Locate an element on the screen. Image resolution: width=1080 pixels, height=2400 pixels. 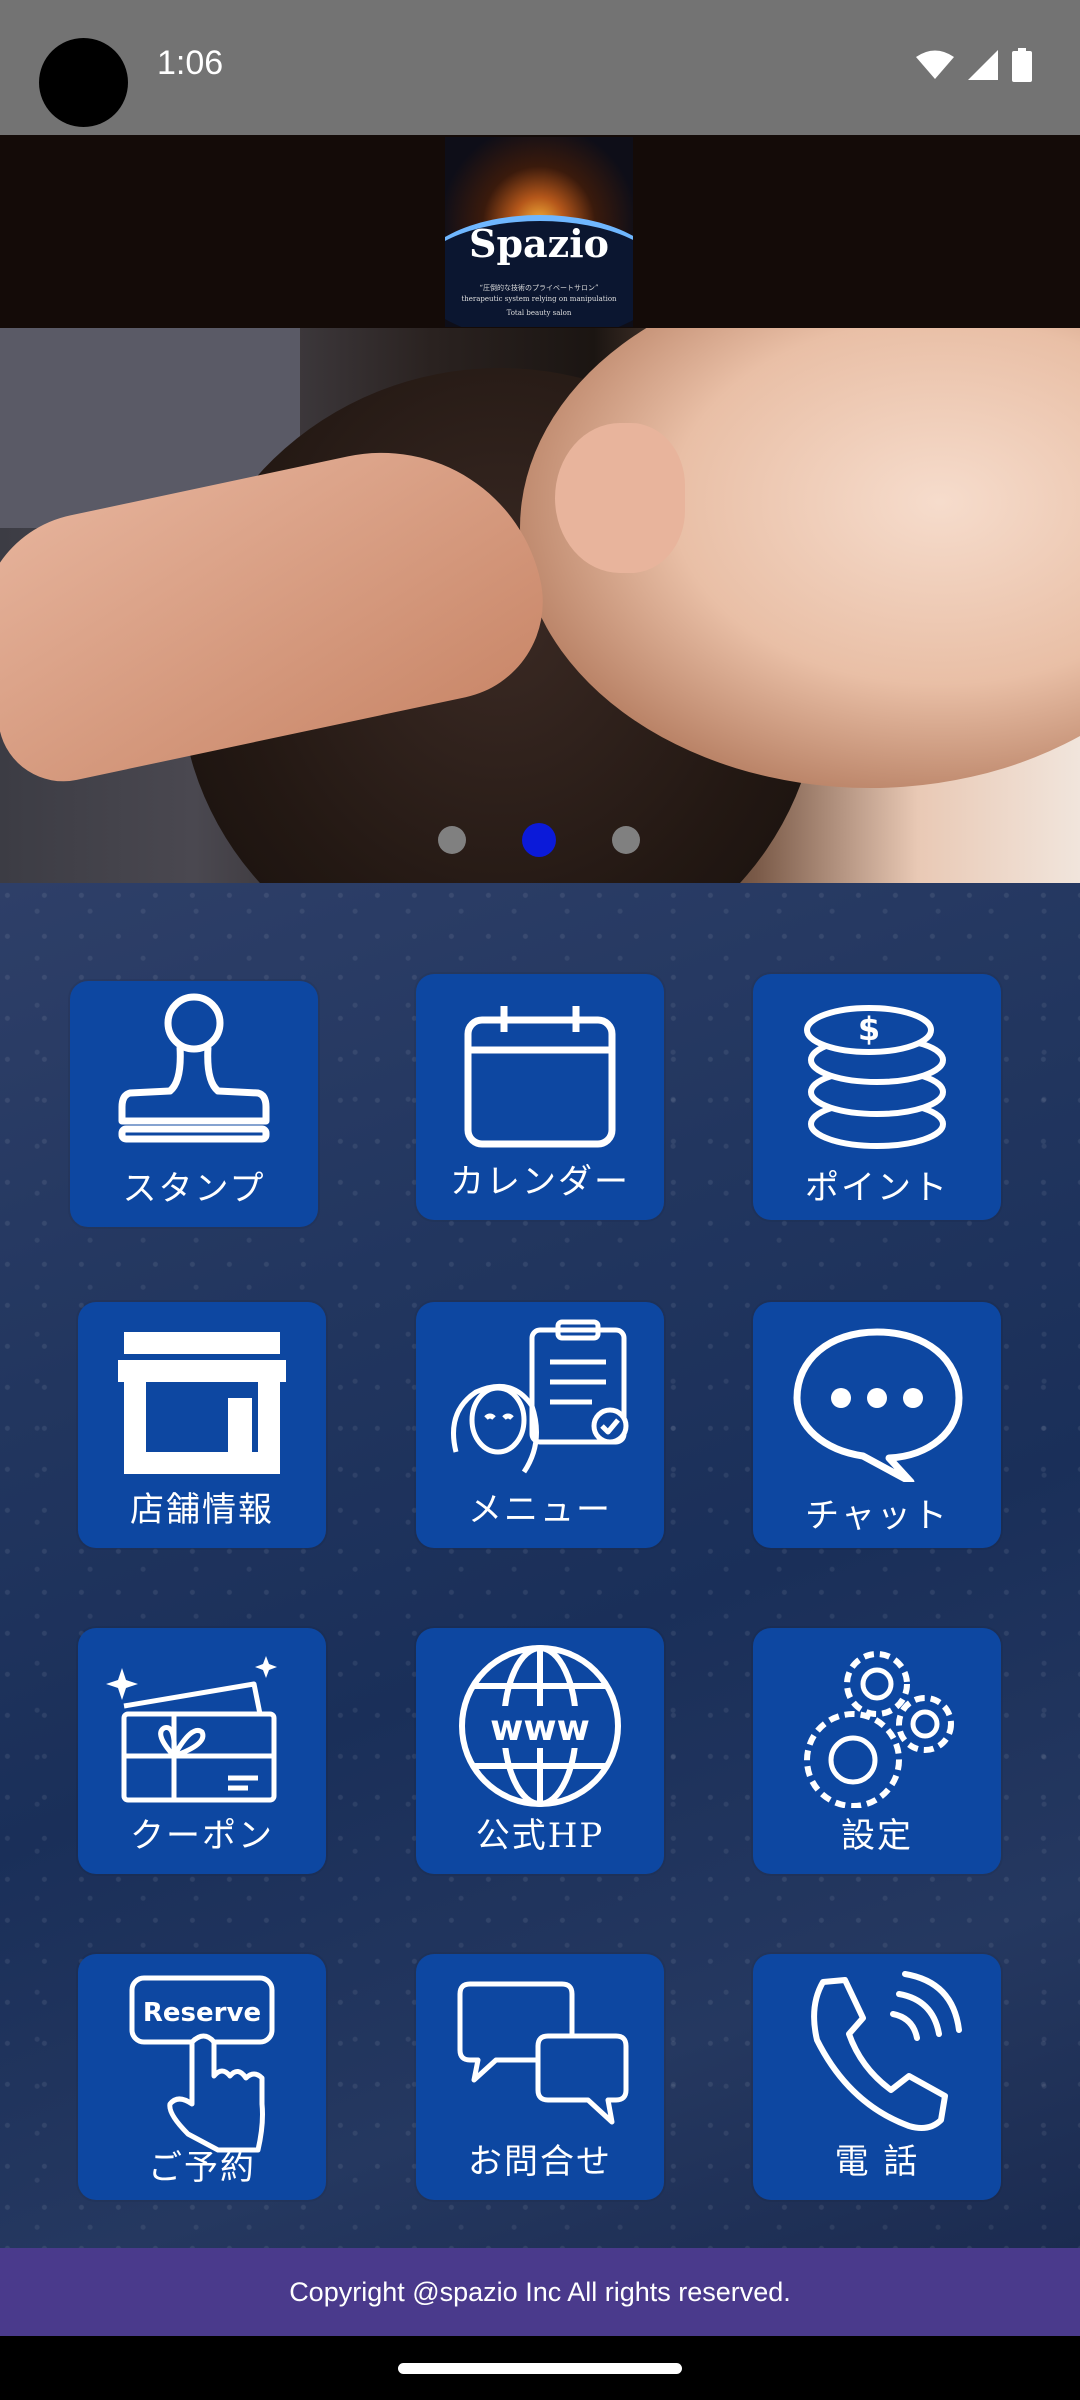
tile-label: ポイント is located at coordinates (877, 1188).